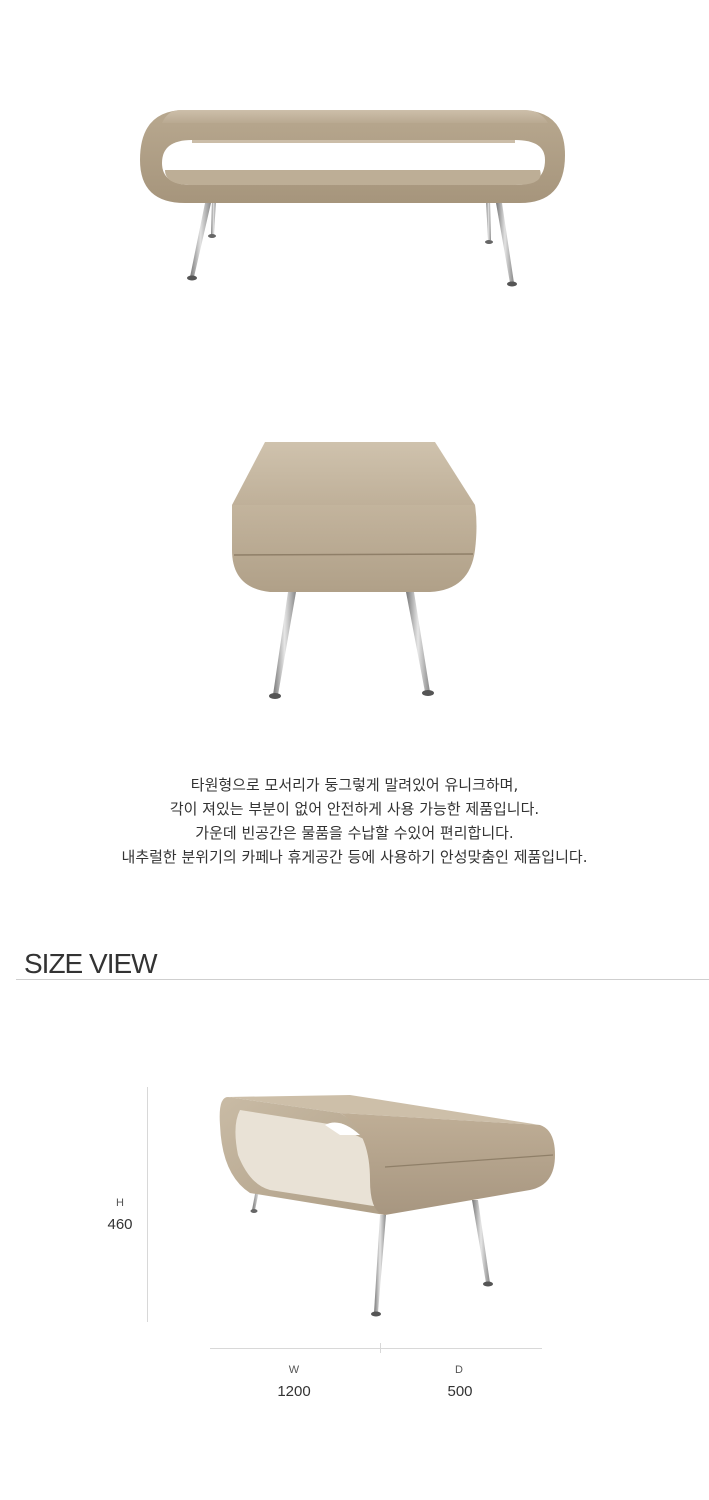 The height and width of the screenshot is (1500, 709). What do you see at coordinates (354, 833) in the screenshot?
I see `description-line-3: 가운데 빈공간은 물품을 수납할 수있어 편리합니다.` at bounding box center [354, 833].